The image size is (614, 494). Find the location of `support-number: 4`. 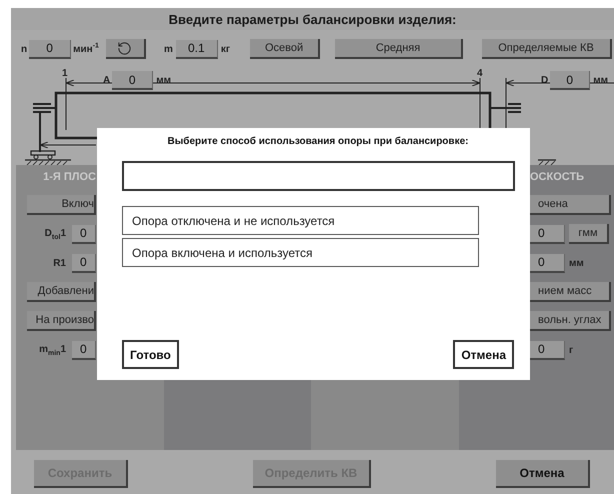

support-number: 4 is located at coordinates (480, 73).